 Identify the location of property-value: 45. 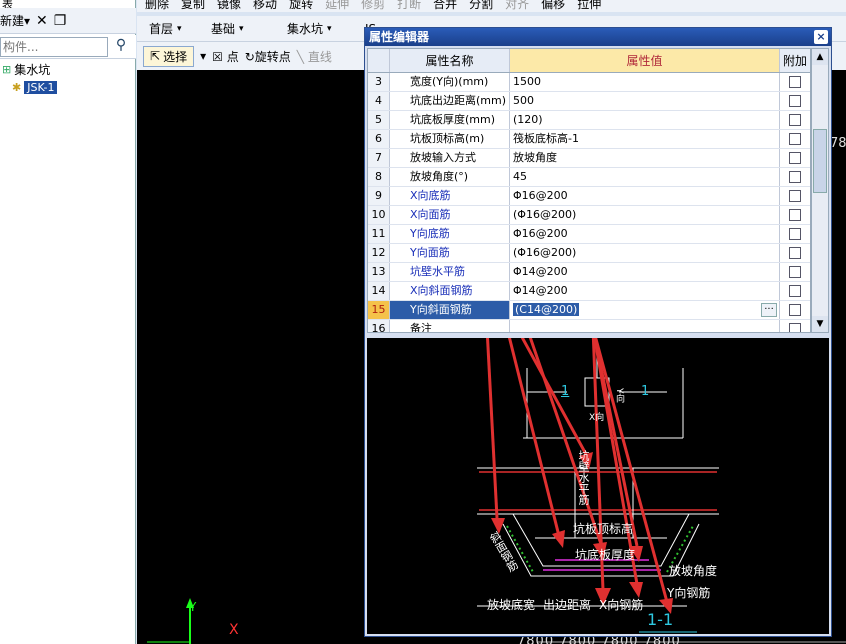
(645, 177).